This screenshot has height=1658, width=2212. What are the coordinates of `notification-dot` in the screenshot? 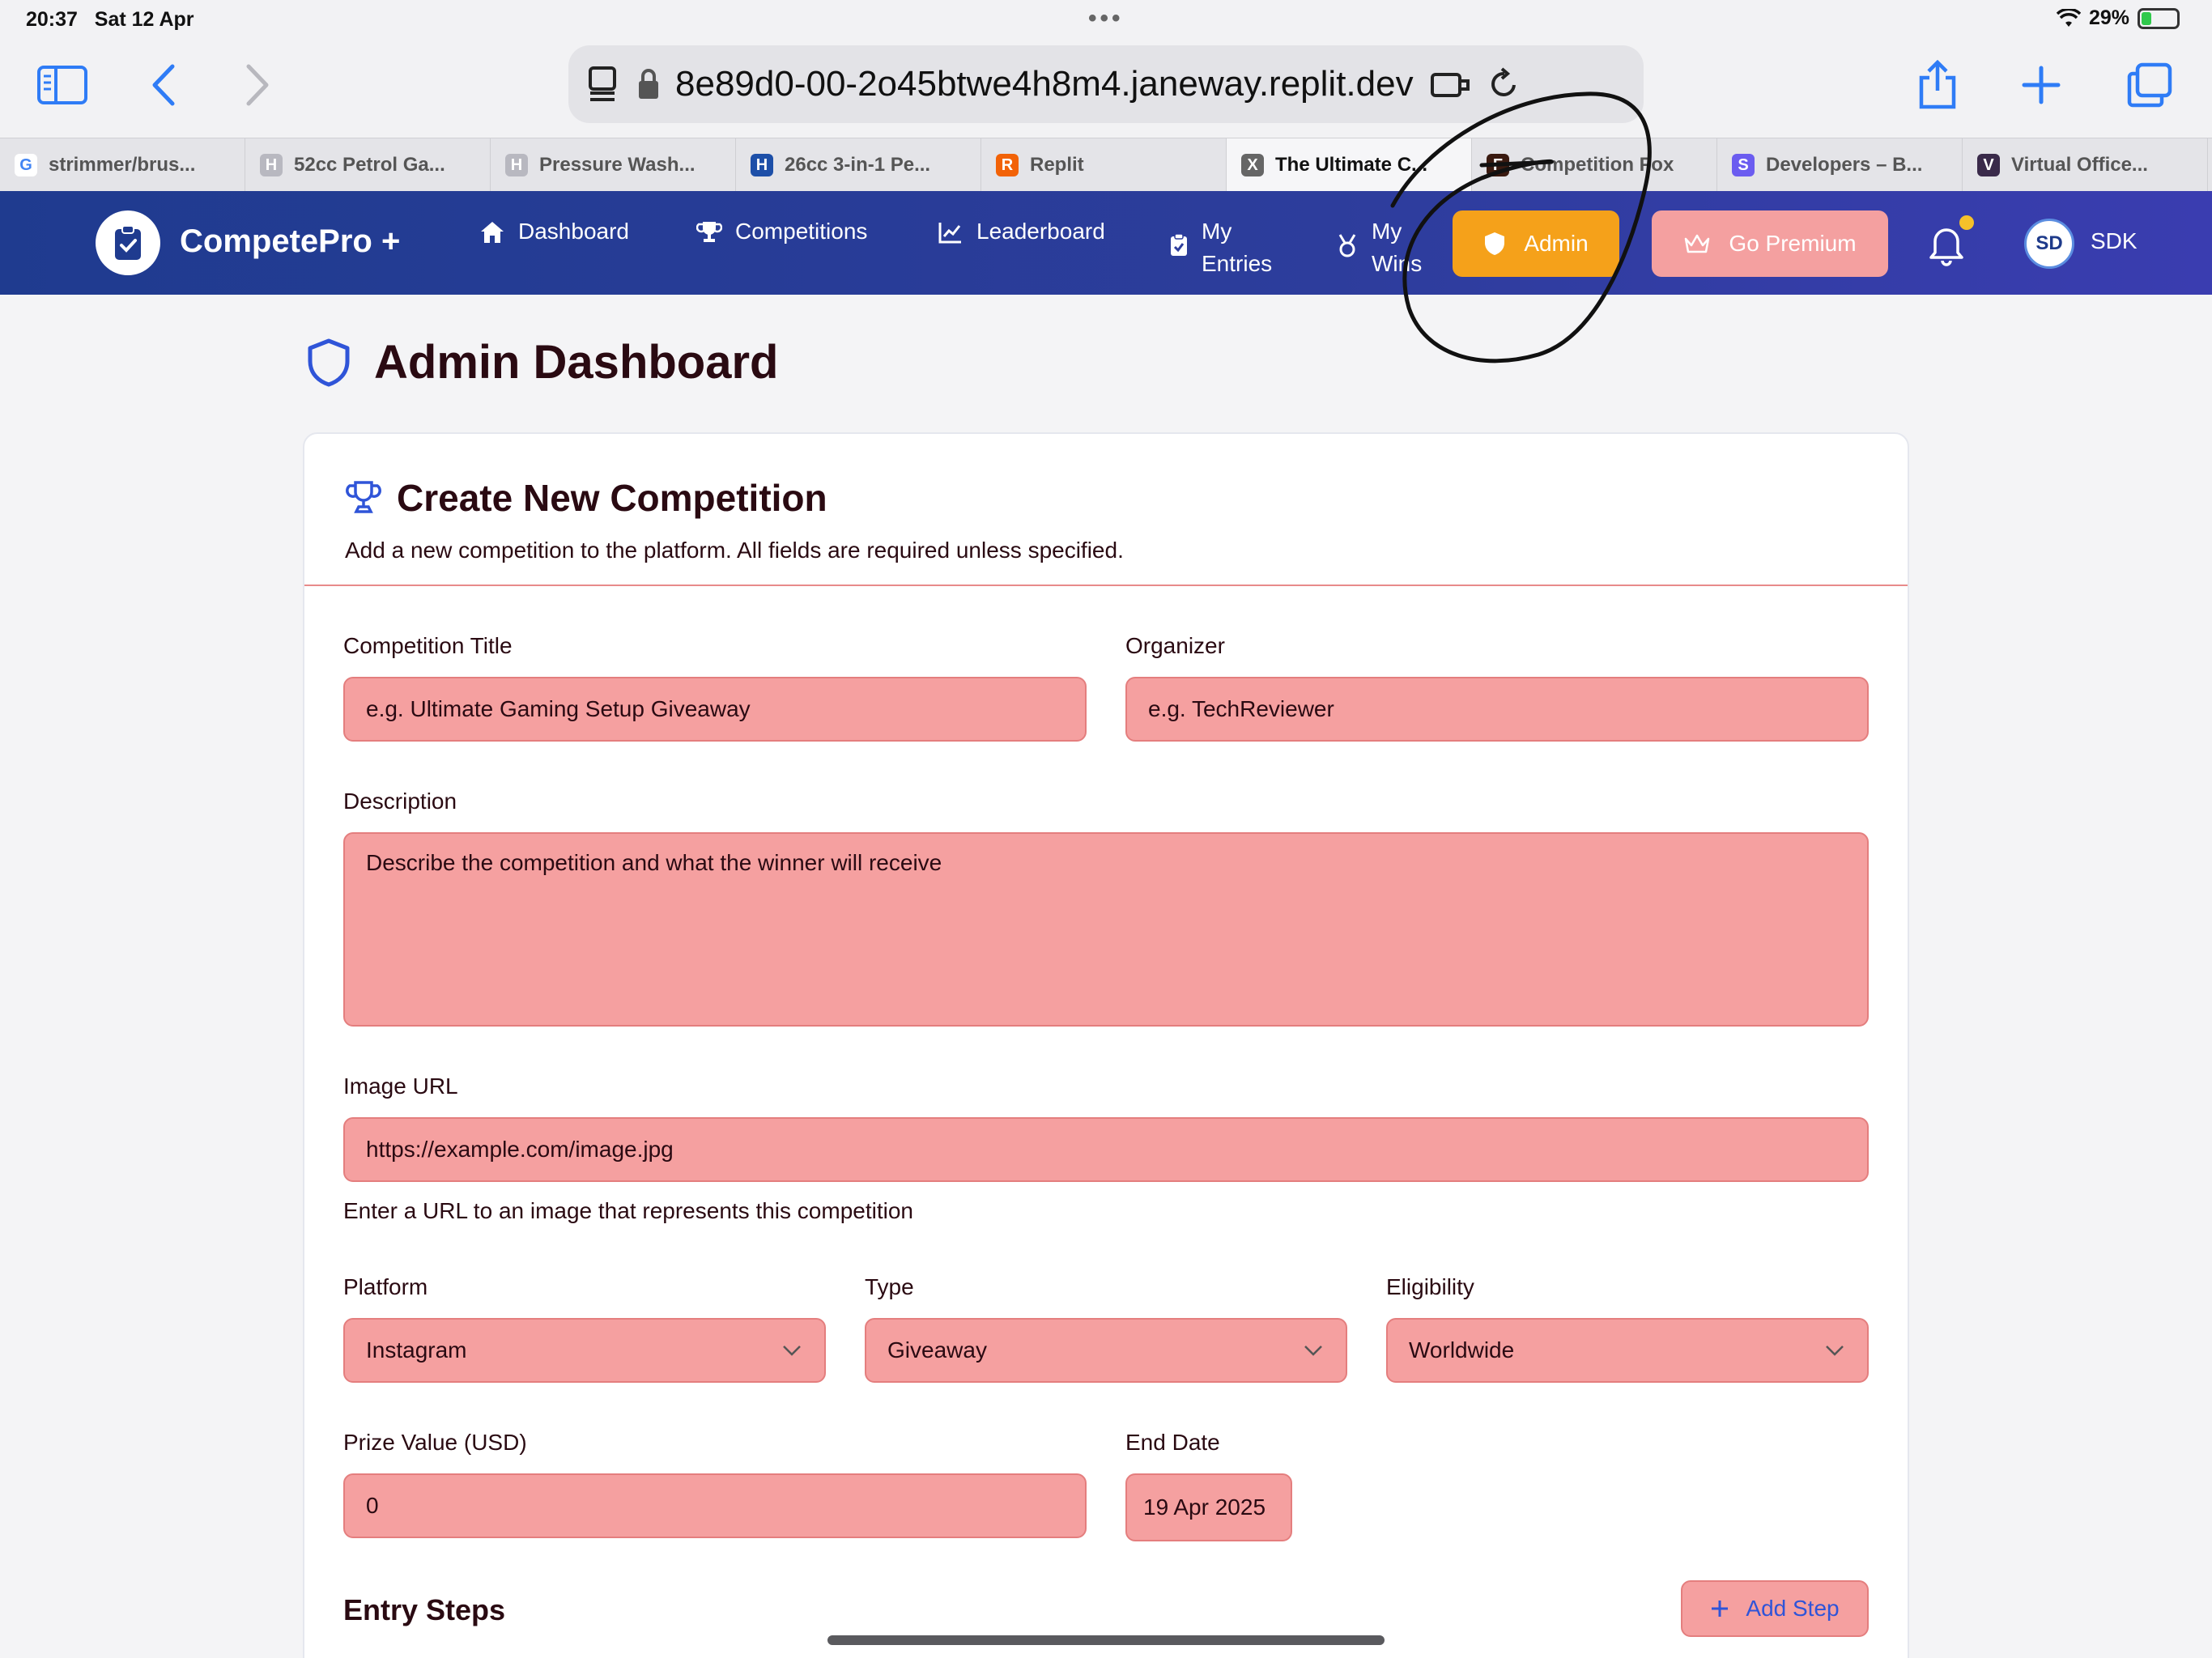 It's located at (1966, 222).